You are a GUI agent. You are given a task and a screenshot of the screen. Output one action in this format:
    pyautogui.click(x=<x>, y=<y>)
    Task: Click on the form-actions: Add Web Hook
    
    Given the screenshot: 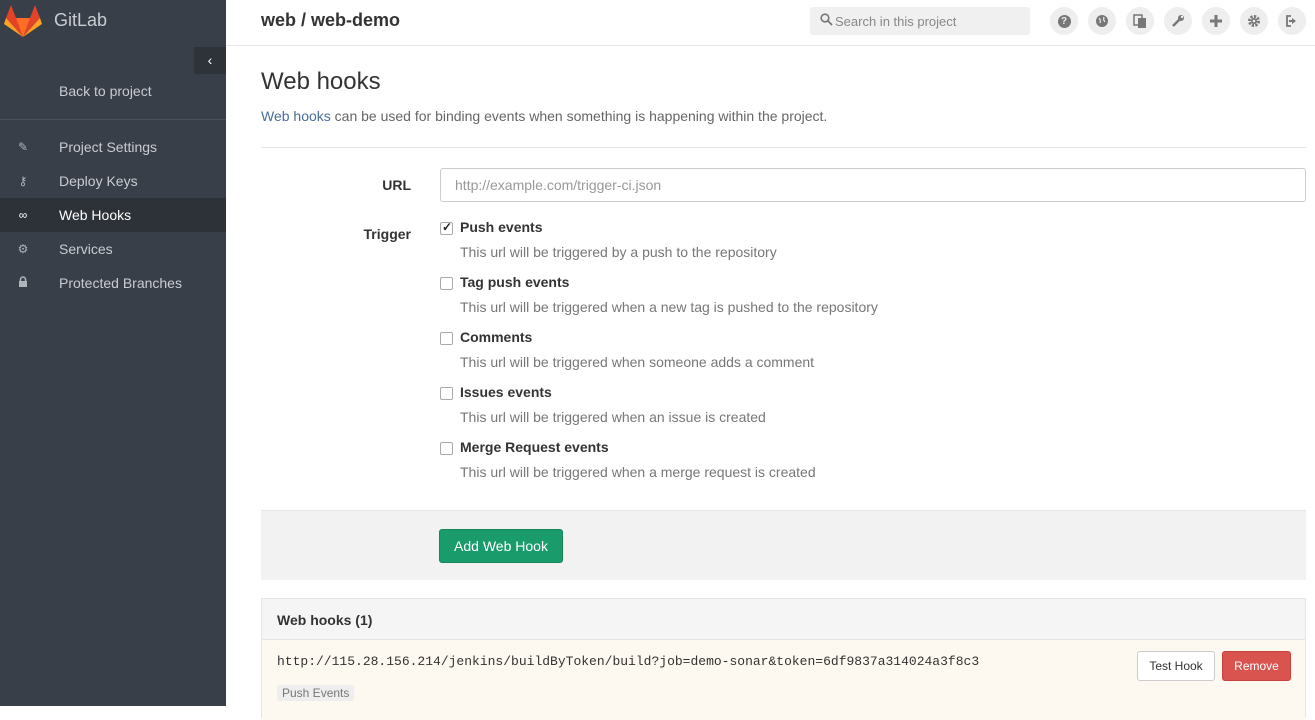 What is the action you would take?
    pyautogui.click(x=783, y=545)
    